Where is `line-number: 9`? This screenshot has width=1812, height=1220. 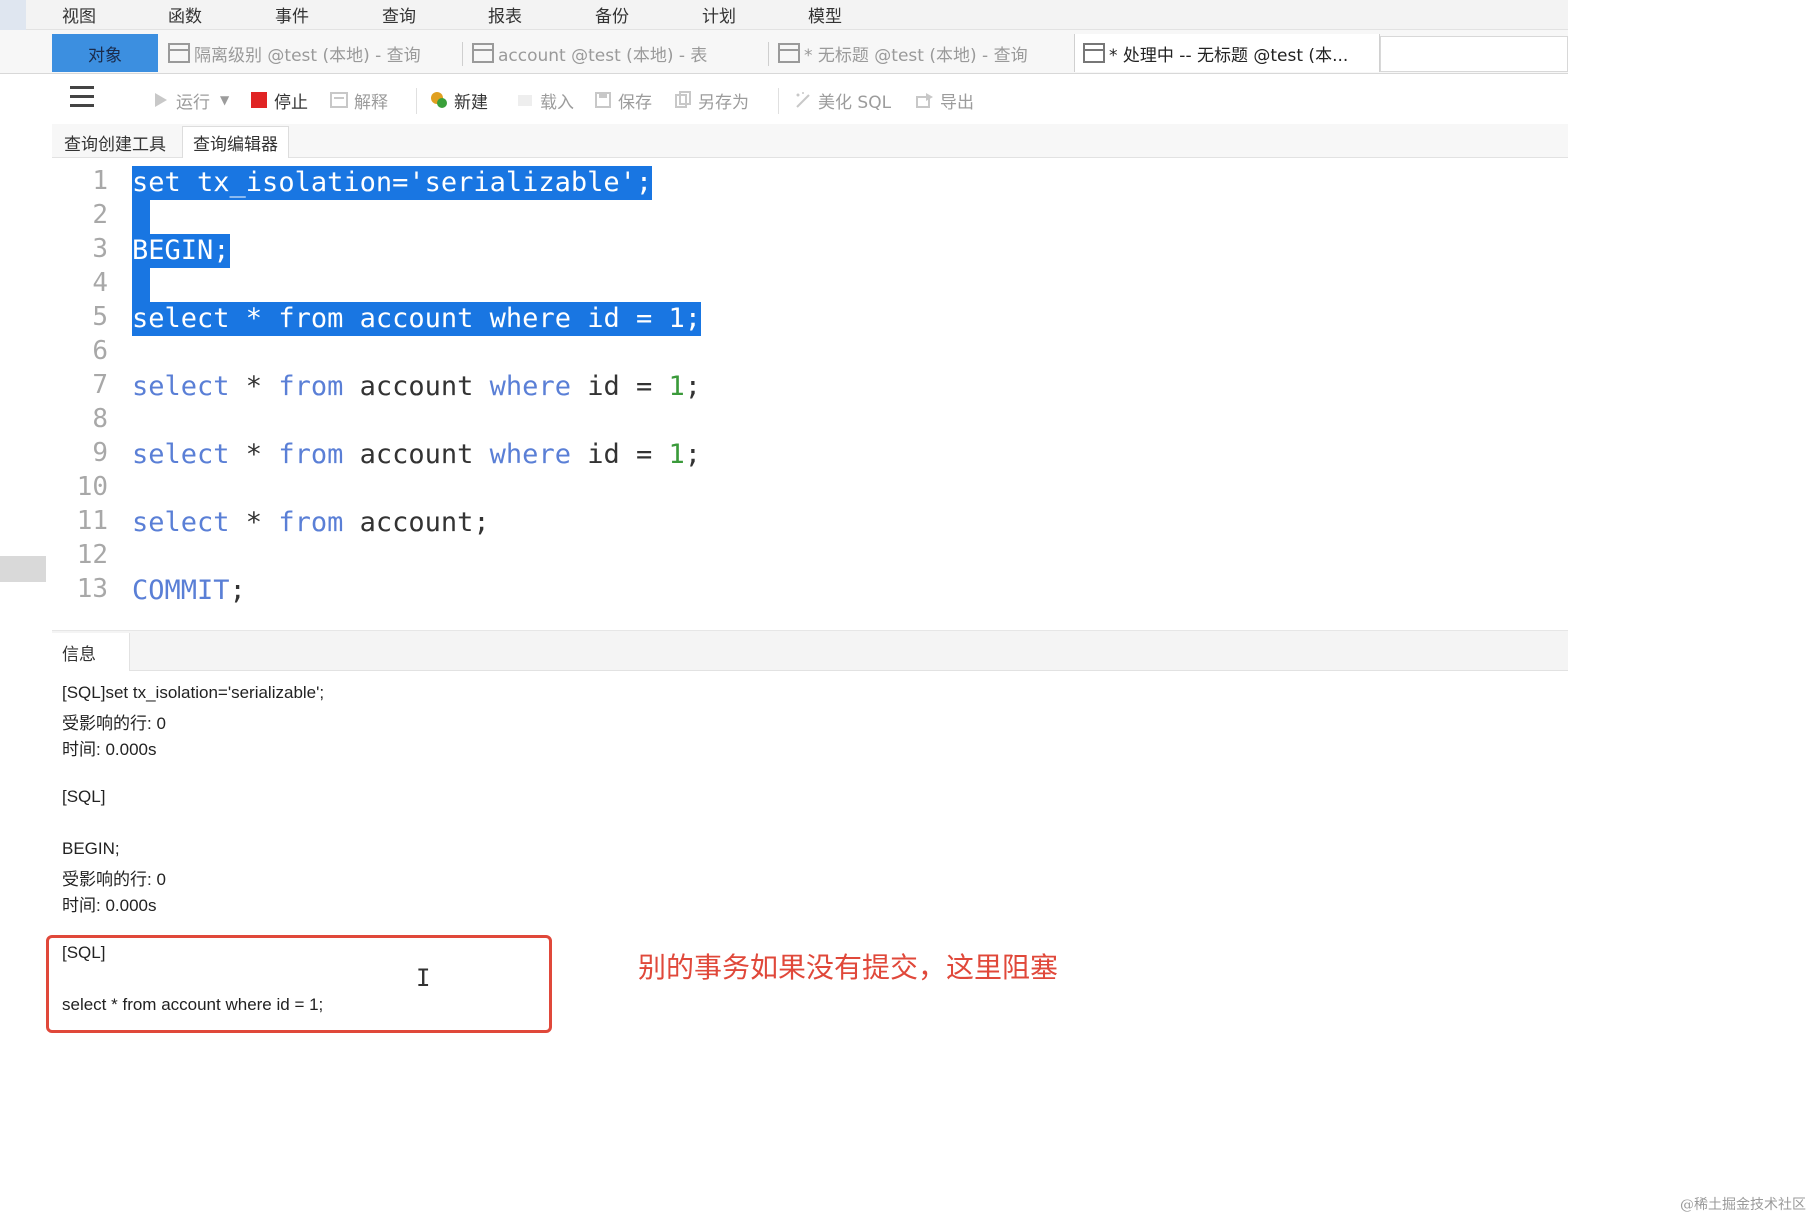 line-number: 9 is located at coordinates (100, 453).